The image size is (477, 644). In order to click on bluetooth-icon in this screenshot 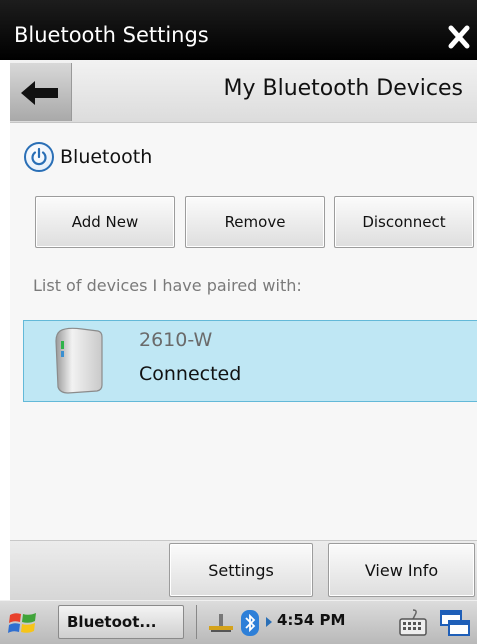, I will do `click(250, 623)`.